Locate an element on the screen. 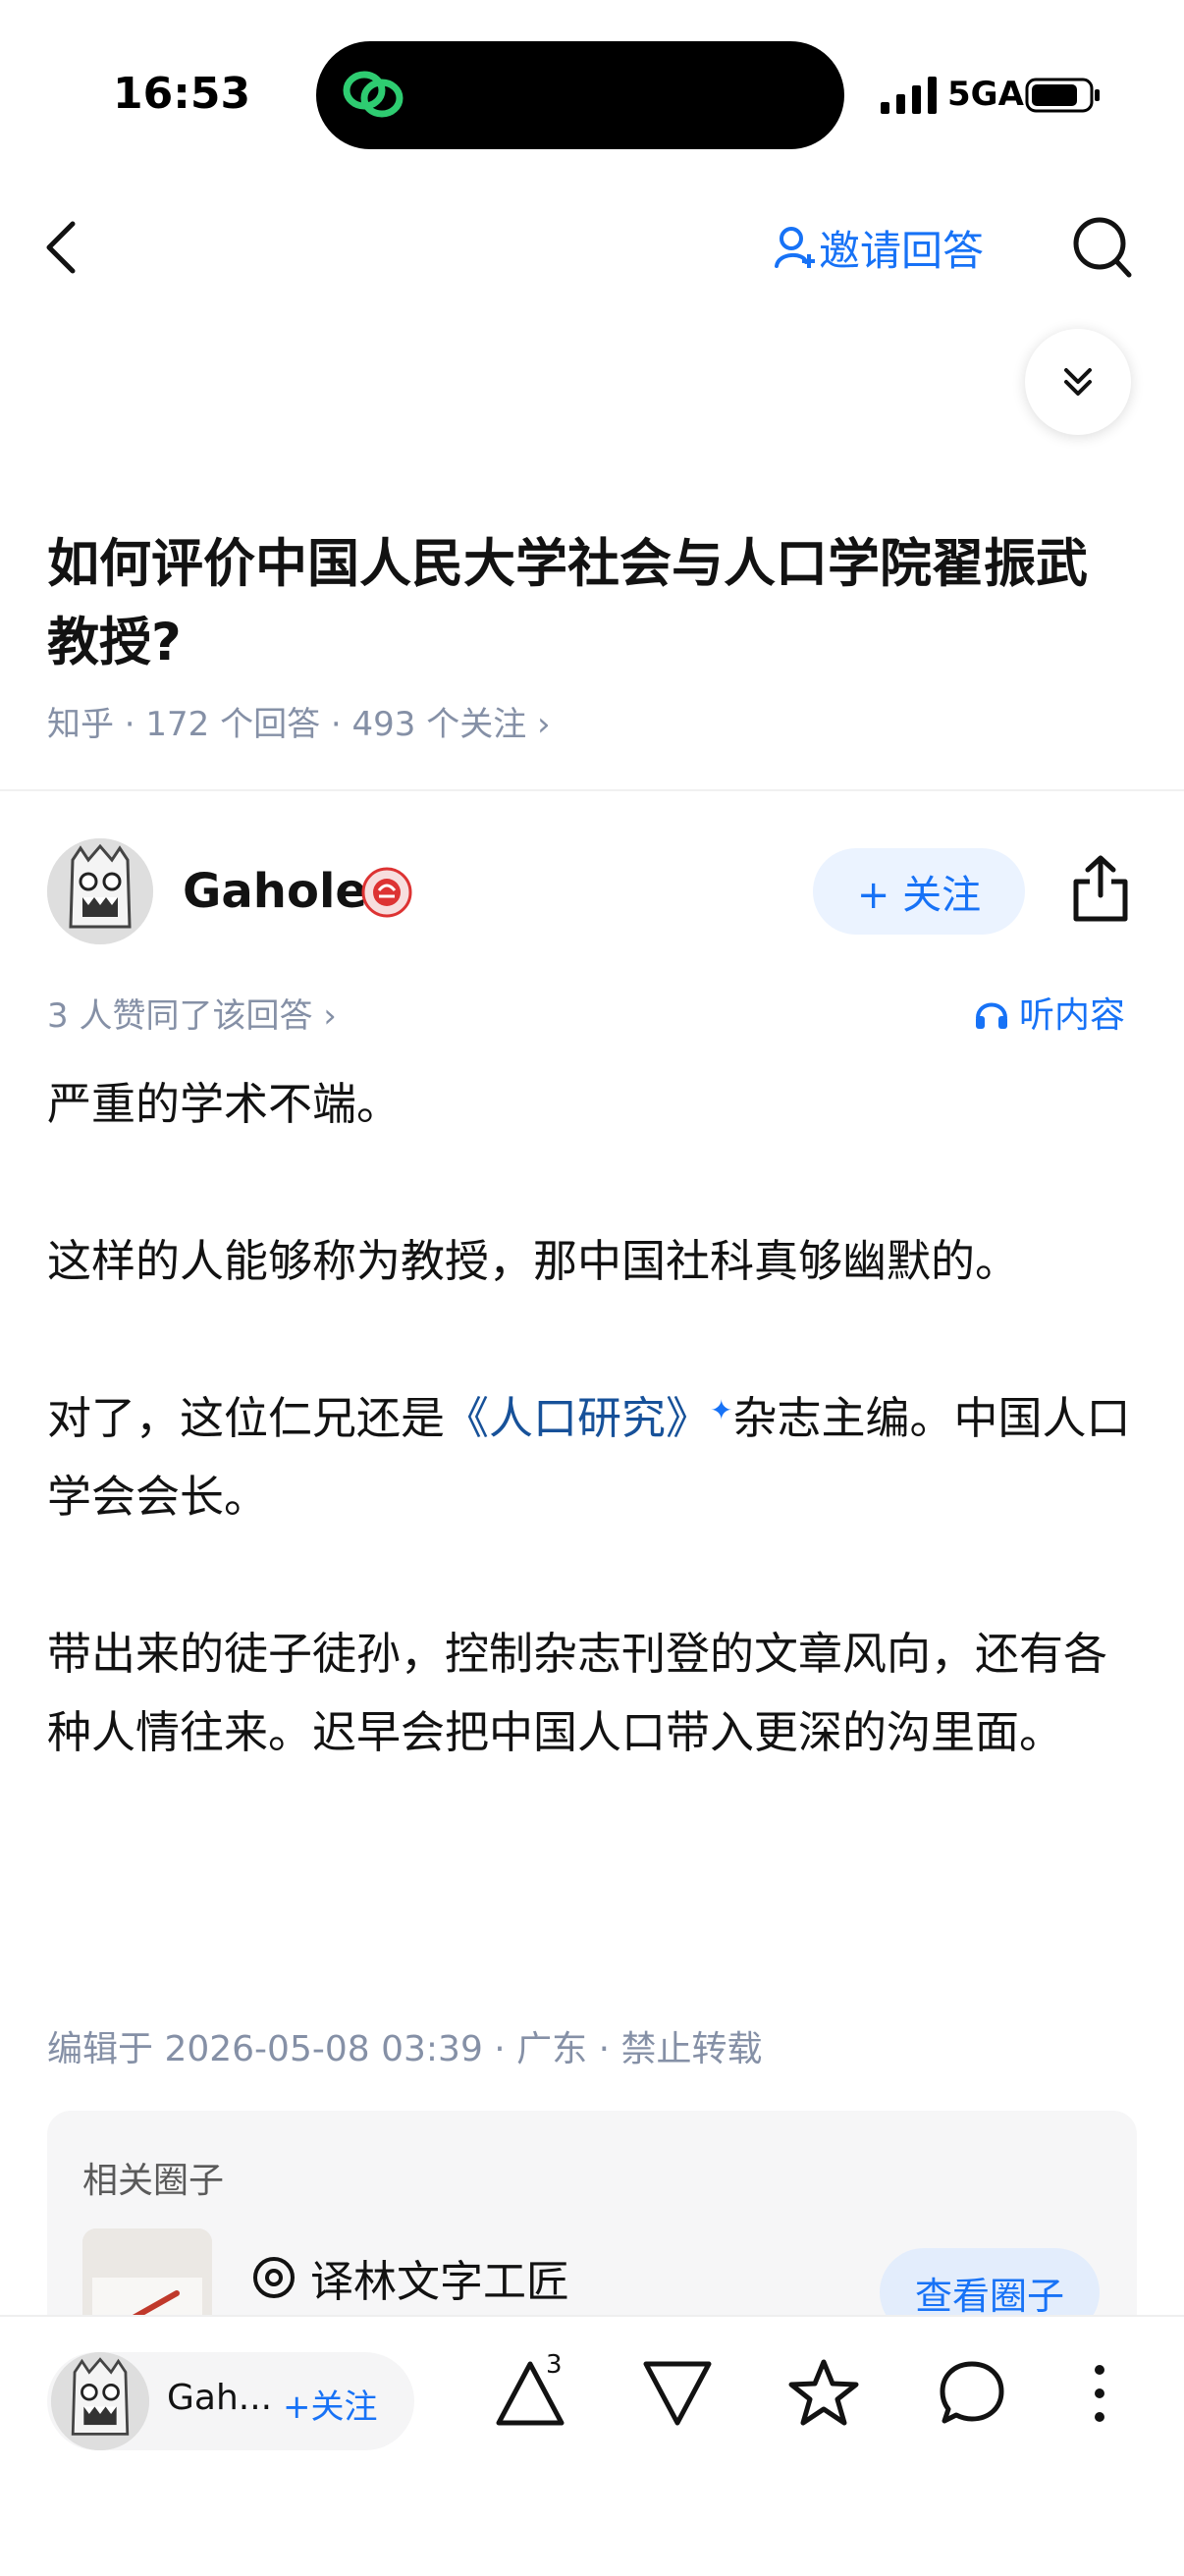  network-type: 5GA is located at coordinates (985, 94).